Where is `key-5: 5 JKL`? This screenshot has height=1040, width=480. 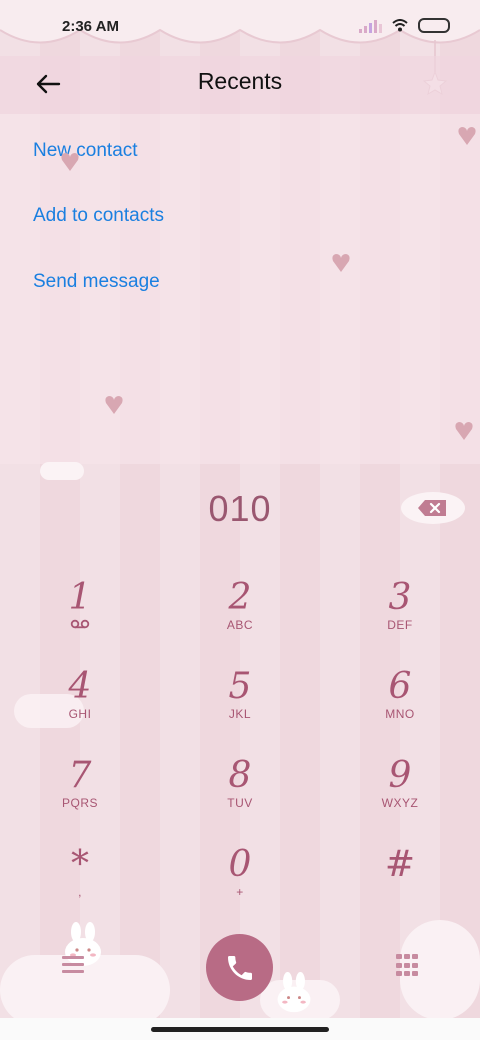 key-5: 5 JKL is located at coordinates (240, 707).